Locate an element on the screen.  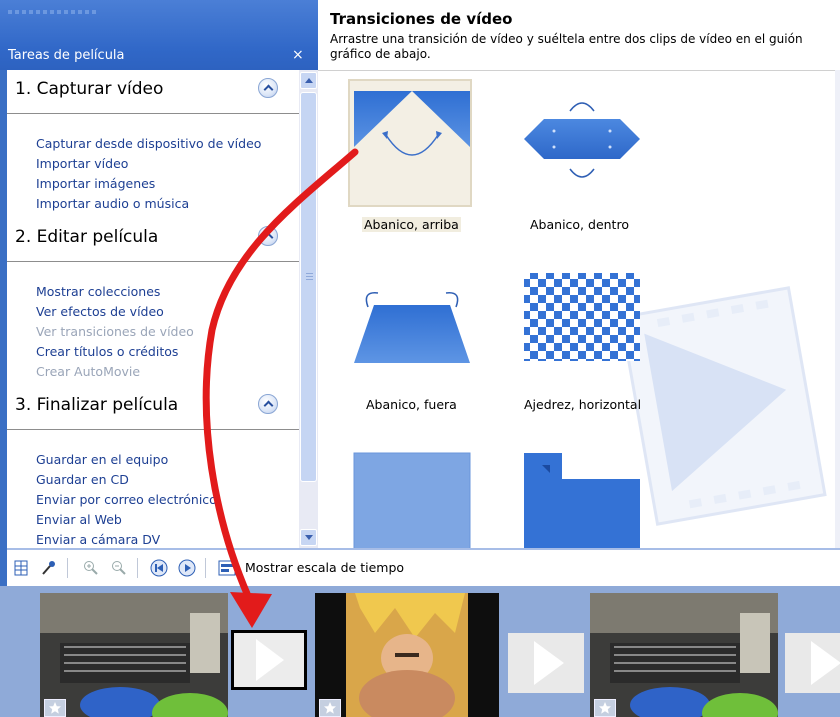
transitions-title: Transiciones de vídeo is located at coordinates (421, 19).